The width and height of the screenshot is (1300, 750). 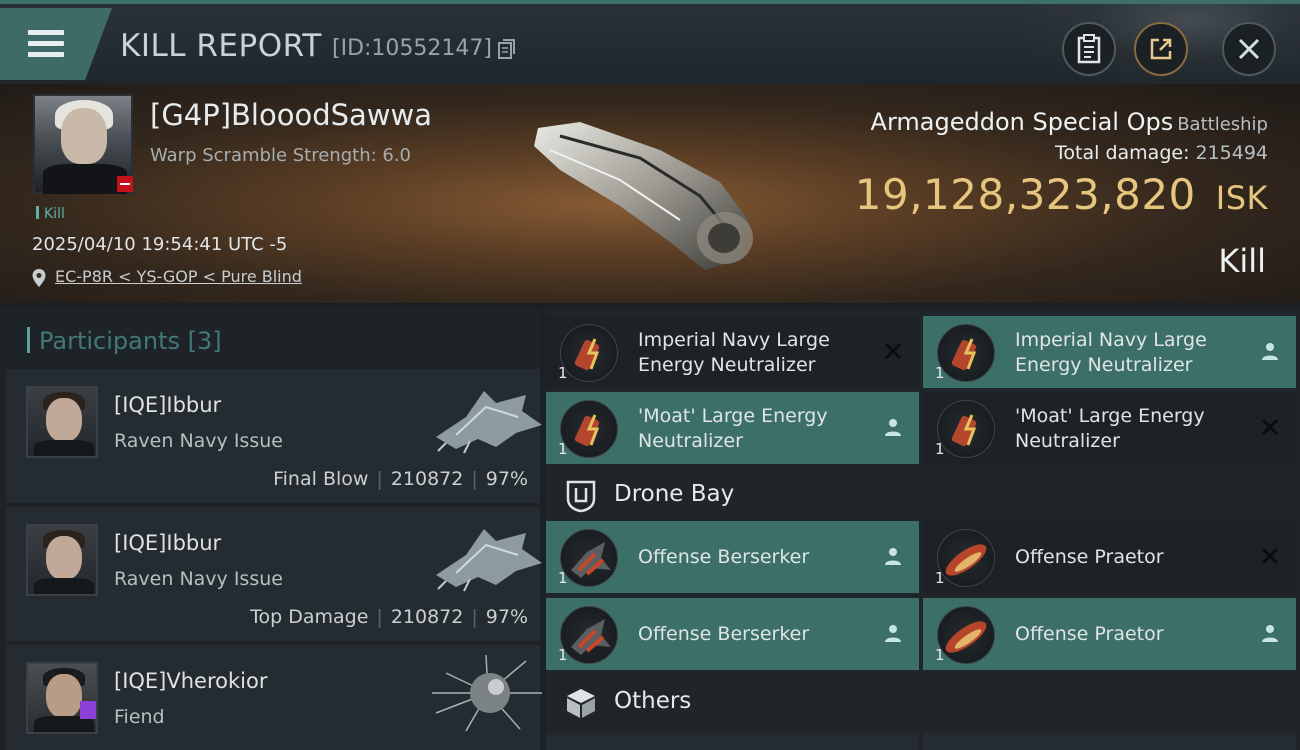 I want to click on kill-location-link: EC-P8R < YS-GOP < Pure Blind, so click(x=178, y=276).